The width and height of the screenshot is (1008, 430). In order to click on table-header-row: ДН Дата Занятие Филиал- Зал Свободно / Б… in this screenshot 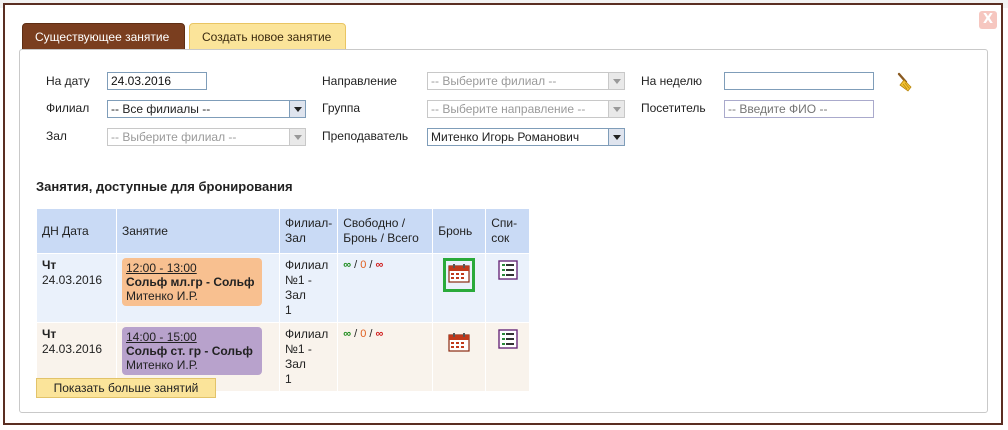, I will do `click(283, 231)`.